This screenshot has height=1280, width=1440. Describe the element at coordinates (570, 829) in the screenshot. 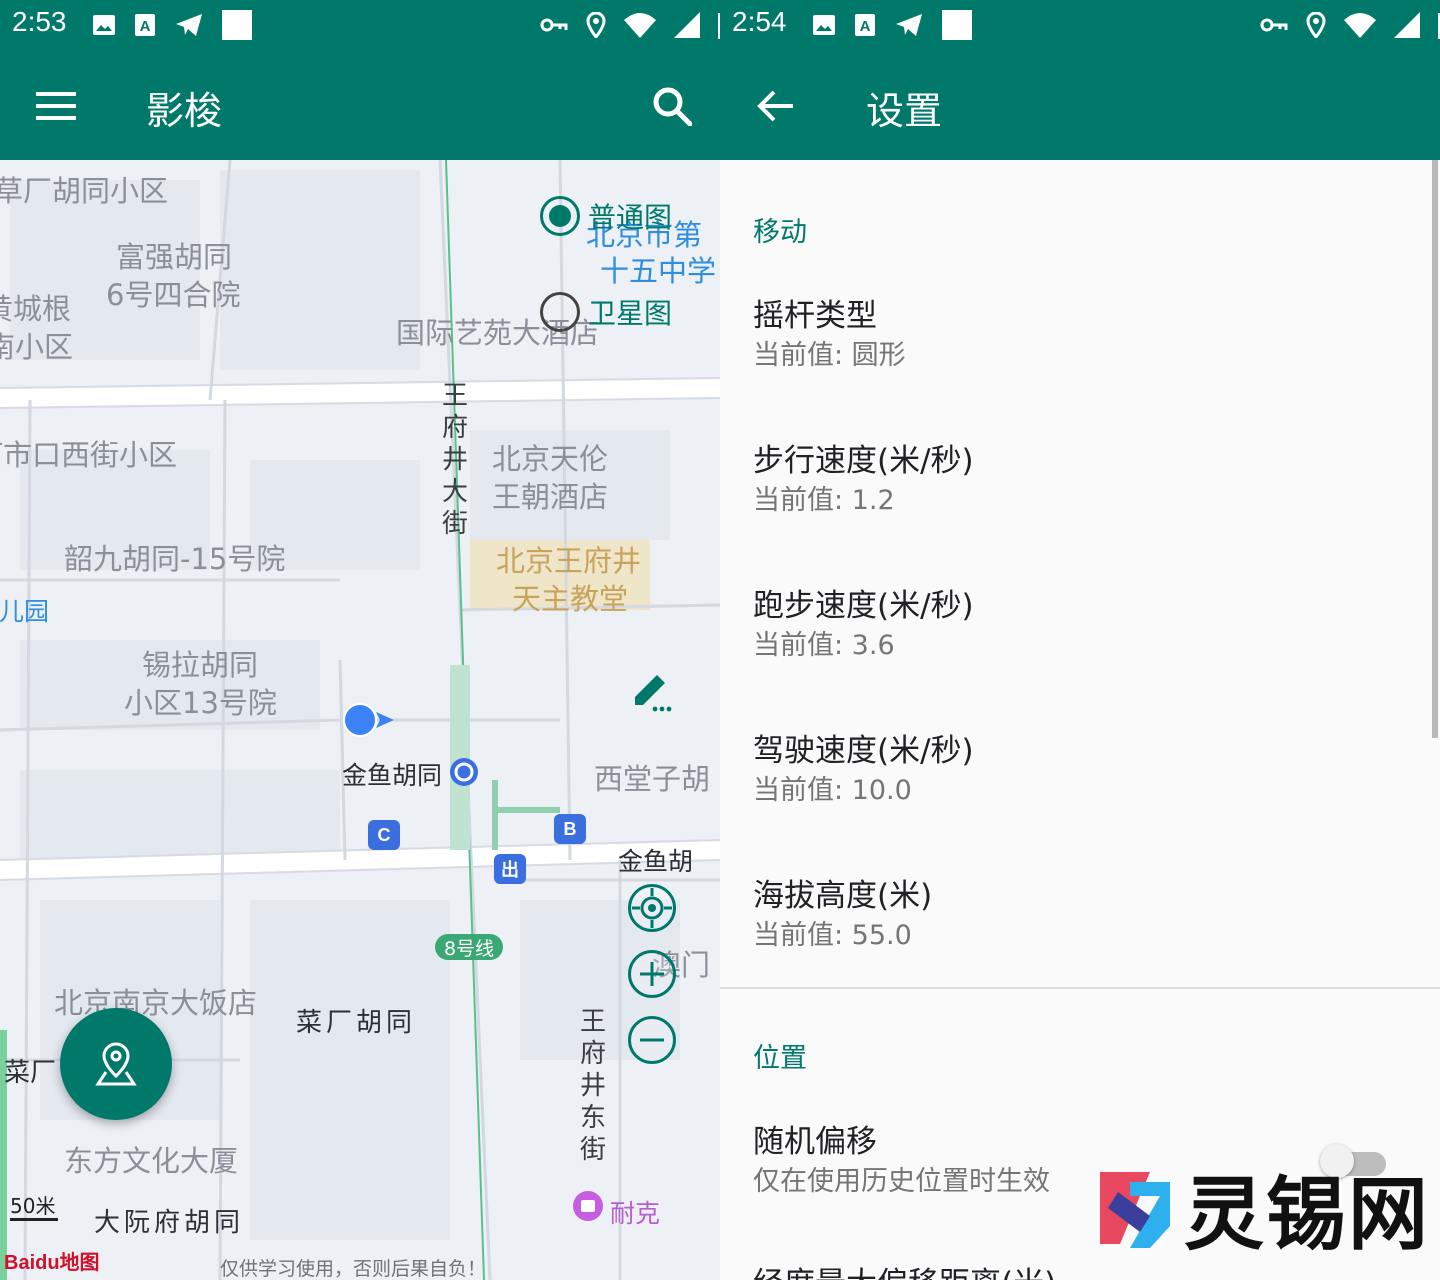

I see `exit-badge-b: B` at that location.